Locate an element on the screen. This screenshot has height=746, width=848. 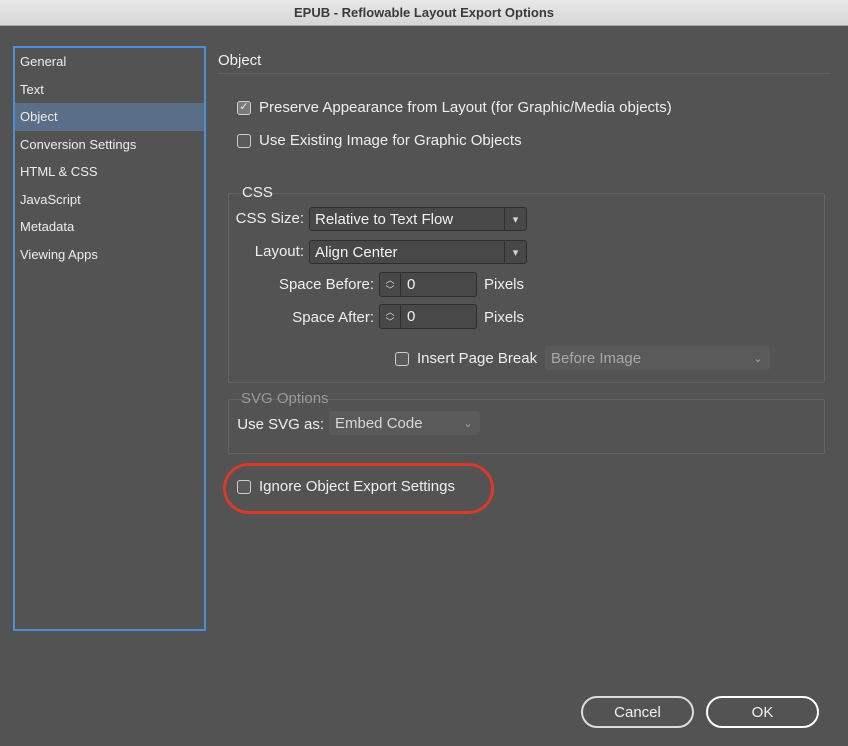
space-before-stepper: ︿ ﹀ 0 is located at coordinates (428, 284).